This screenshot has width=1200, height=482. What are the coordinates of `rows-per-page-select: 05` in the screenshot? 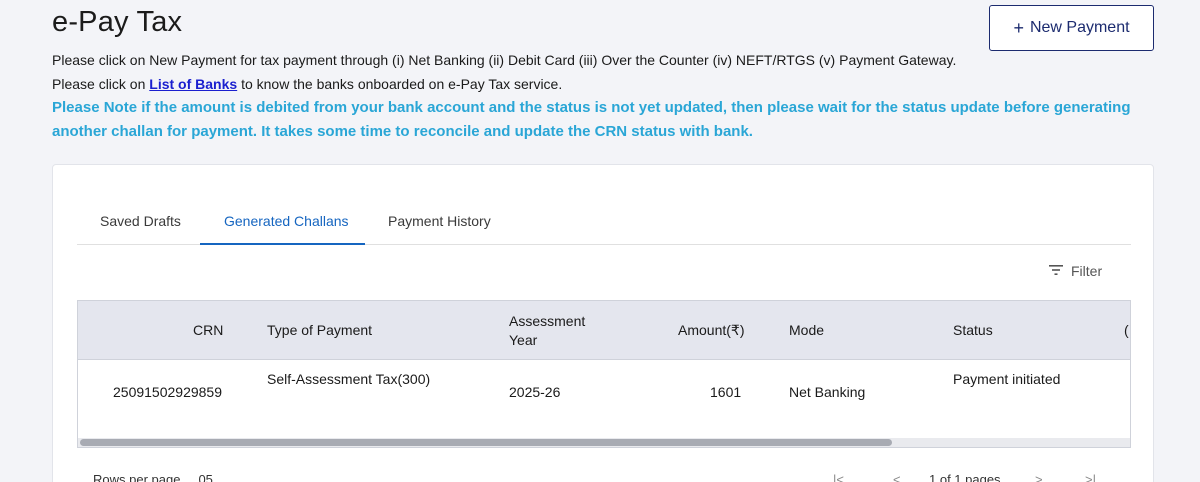 It's located at (205, 477).